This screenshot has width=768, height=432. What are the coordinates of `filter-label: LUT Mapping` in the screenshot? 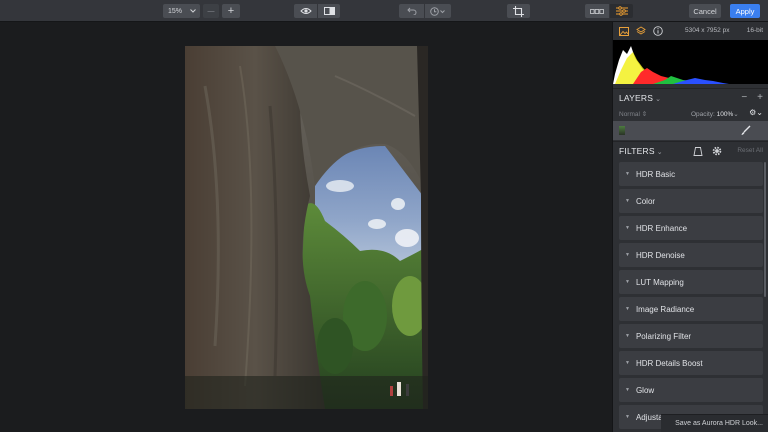 It's located at (659, 282).